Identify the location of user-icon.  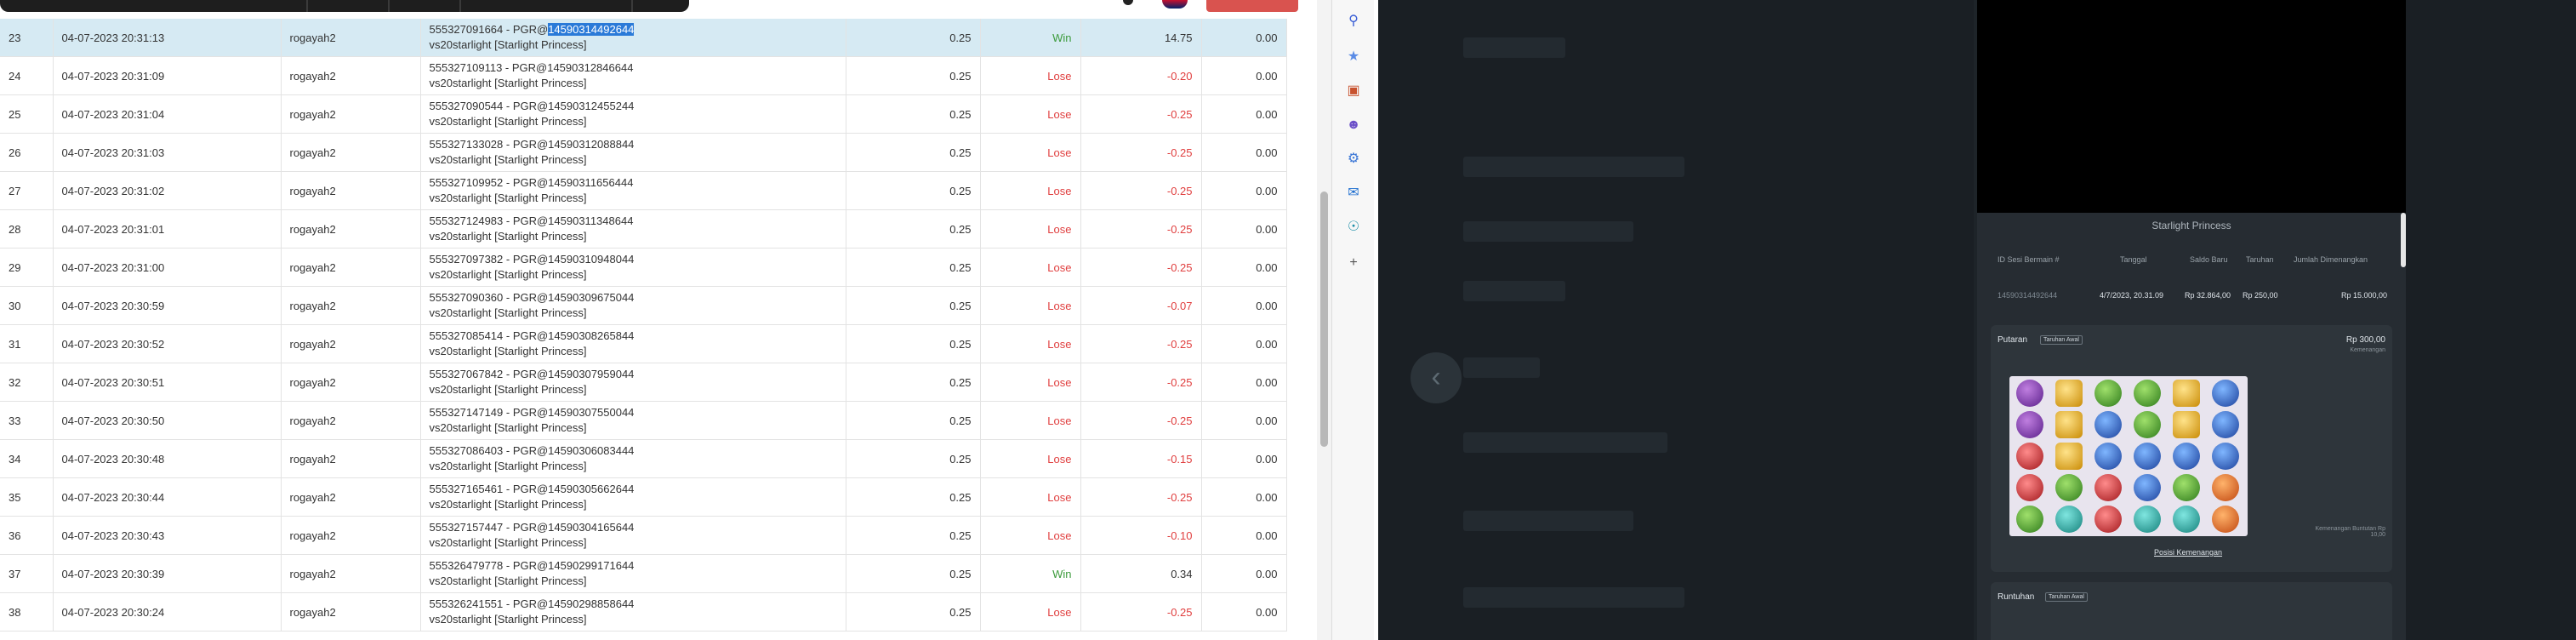
(1128, 2).